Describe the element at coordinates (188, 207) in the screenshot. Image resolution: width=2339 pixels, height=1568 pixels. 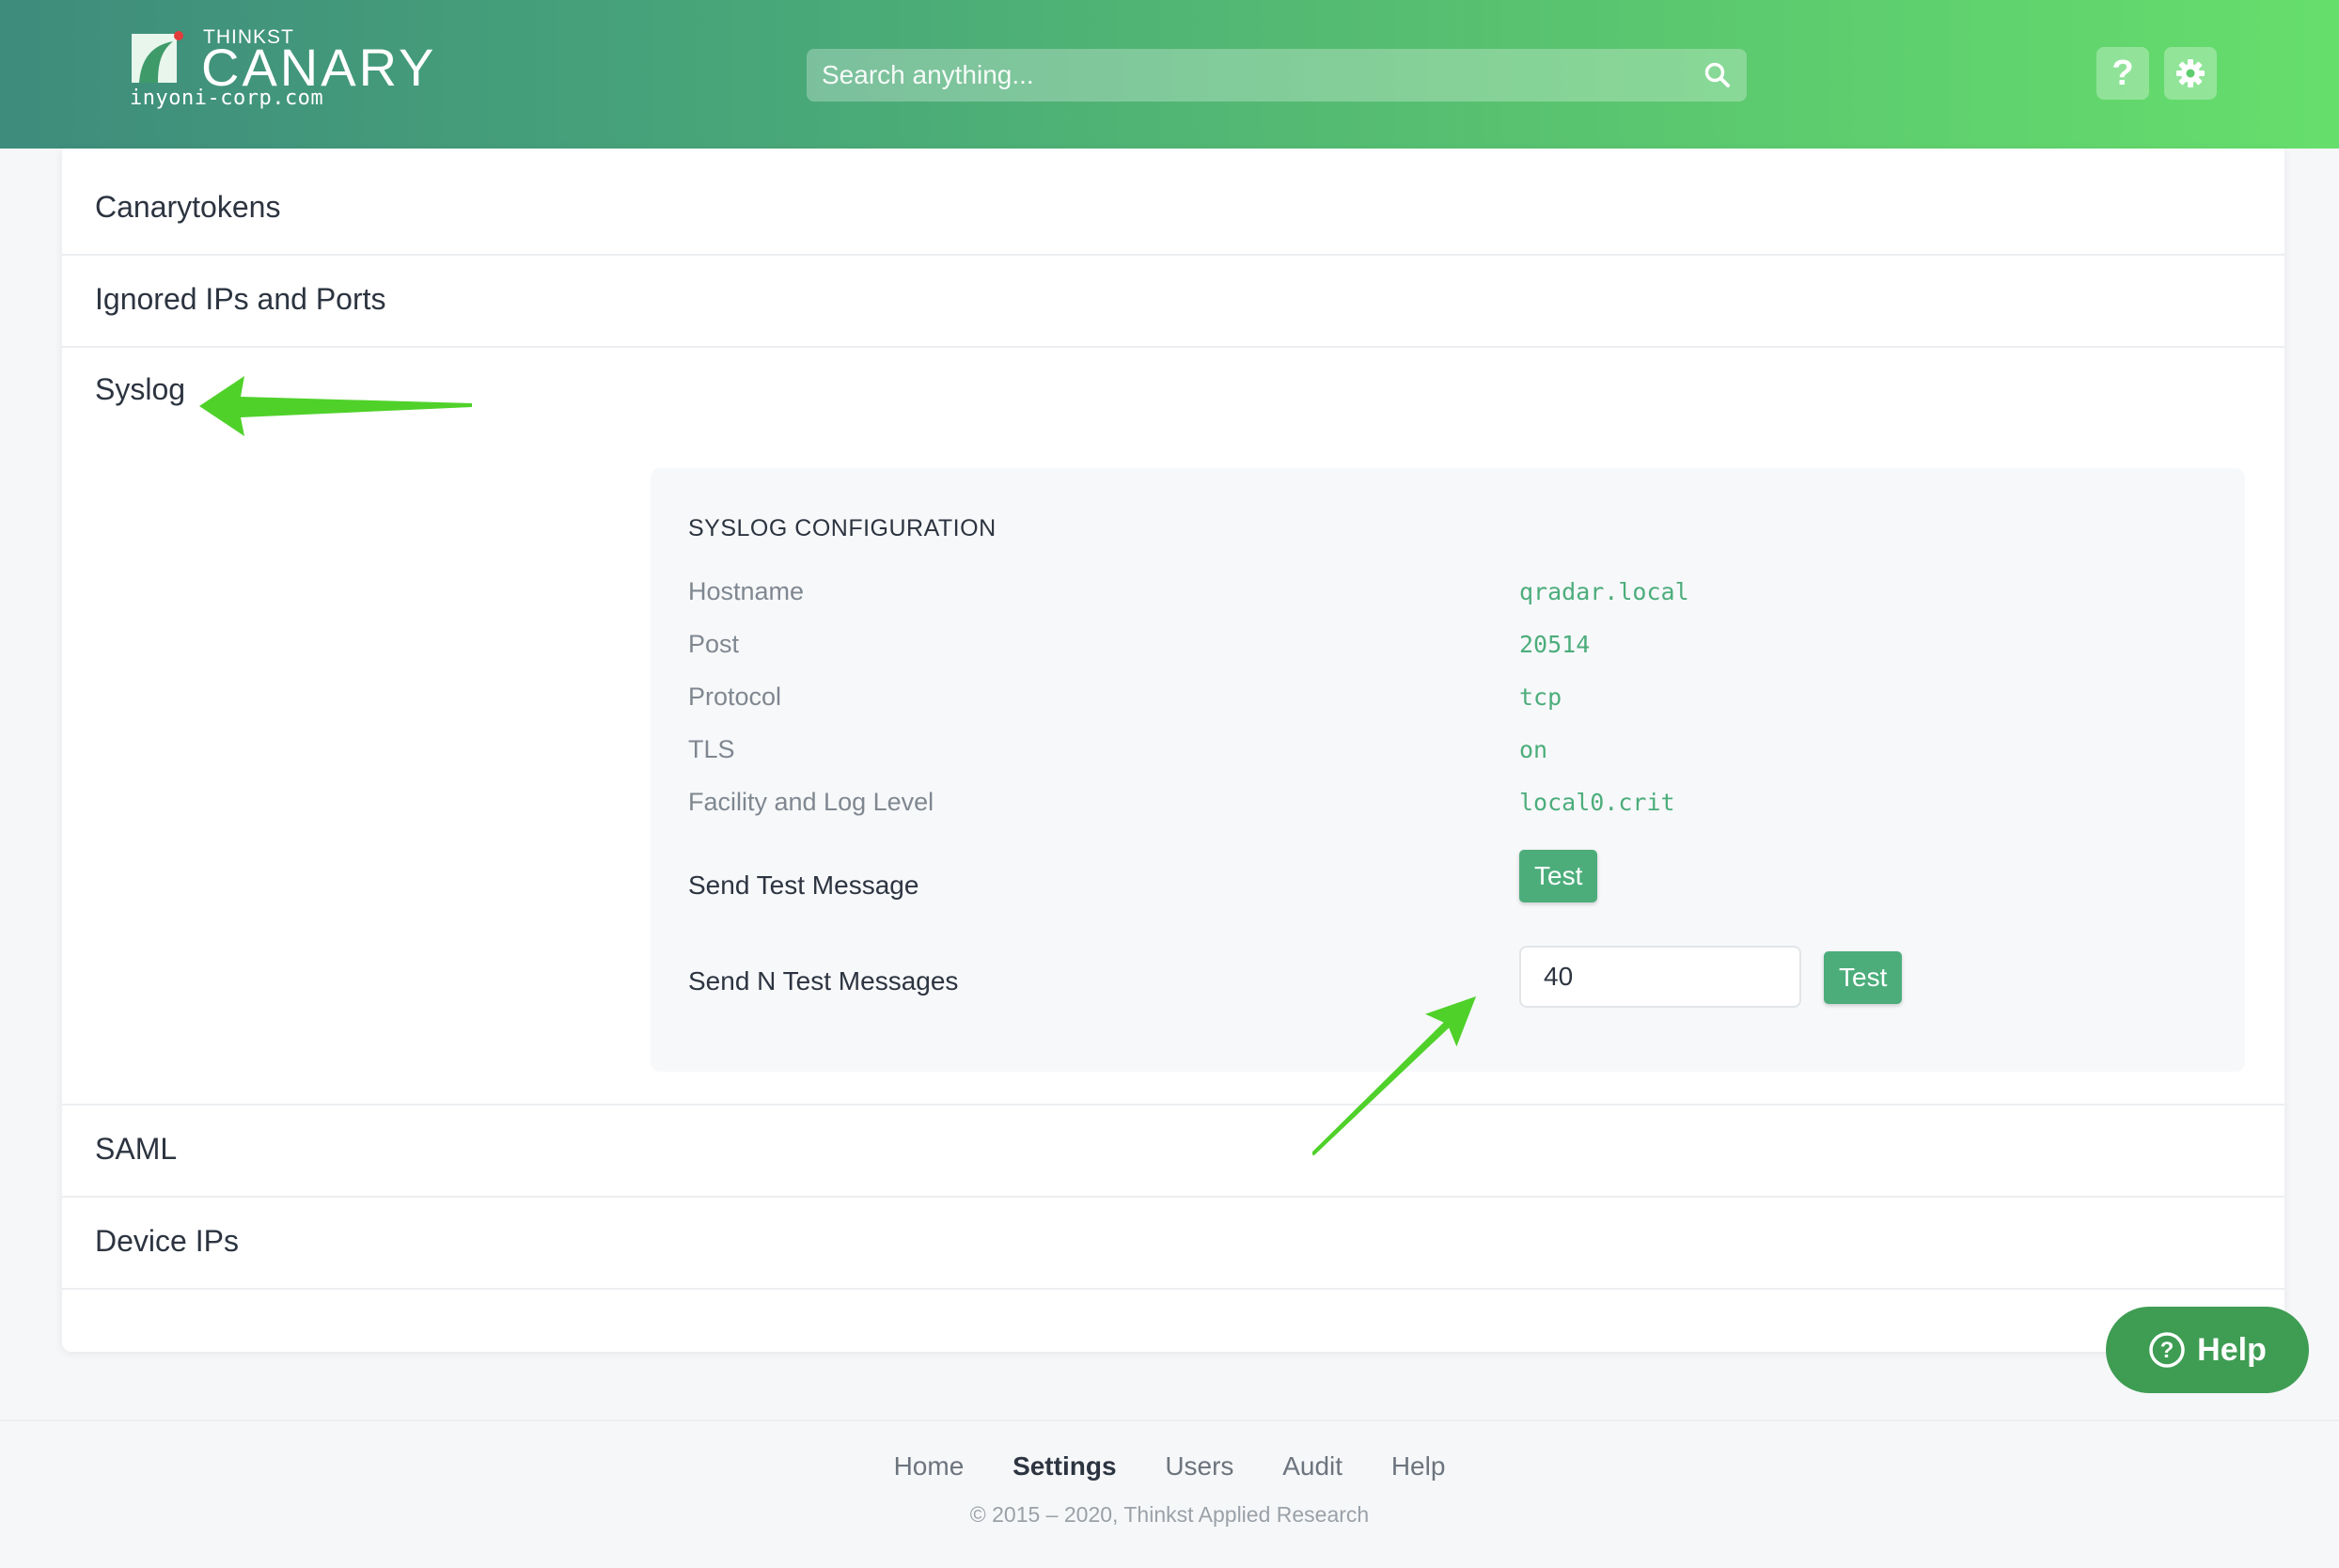
I see `section-title: Canarytokens` at that location.